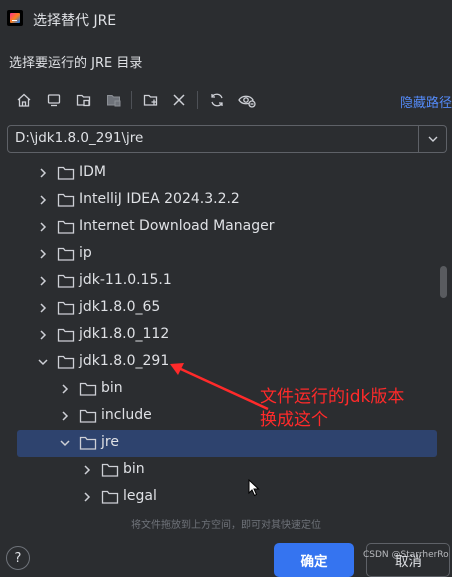 Image resolution: width=452 pixels, height=577 pixels. I want to click on tree-row: jdk1.8.0_112, so click(227, 335).